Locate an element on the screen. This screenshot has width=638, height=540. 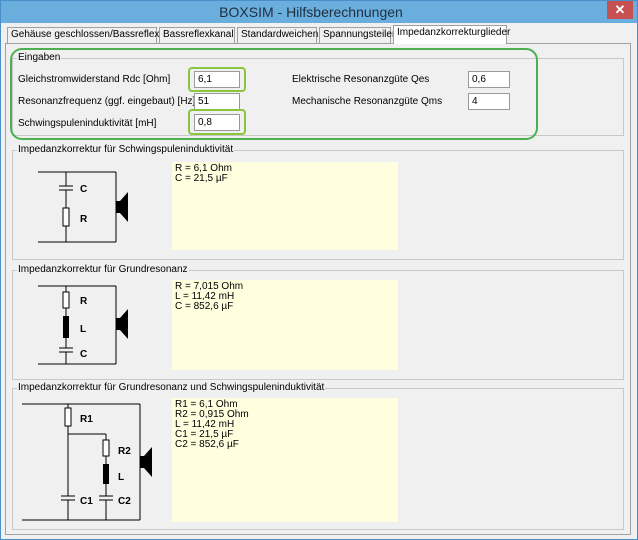
rdc-input is located at coordinates (217, 79).